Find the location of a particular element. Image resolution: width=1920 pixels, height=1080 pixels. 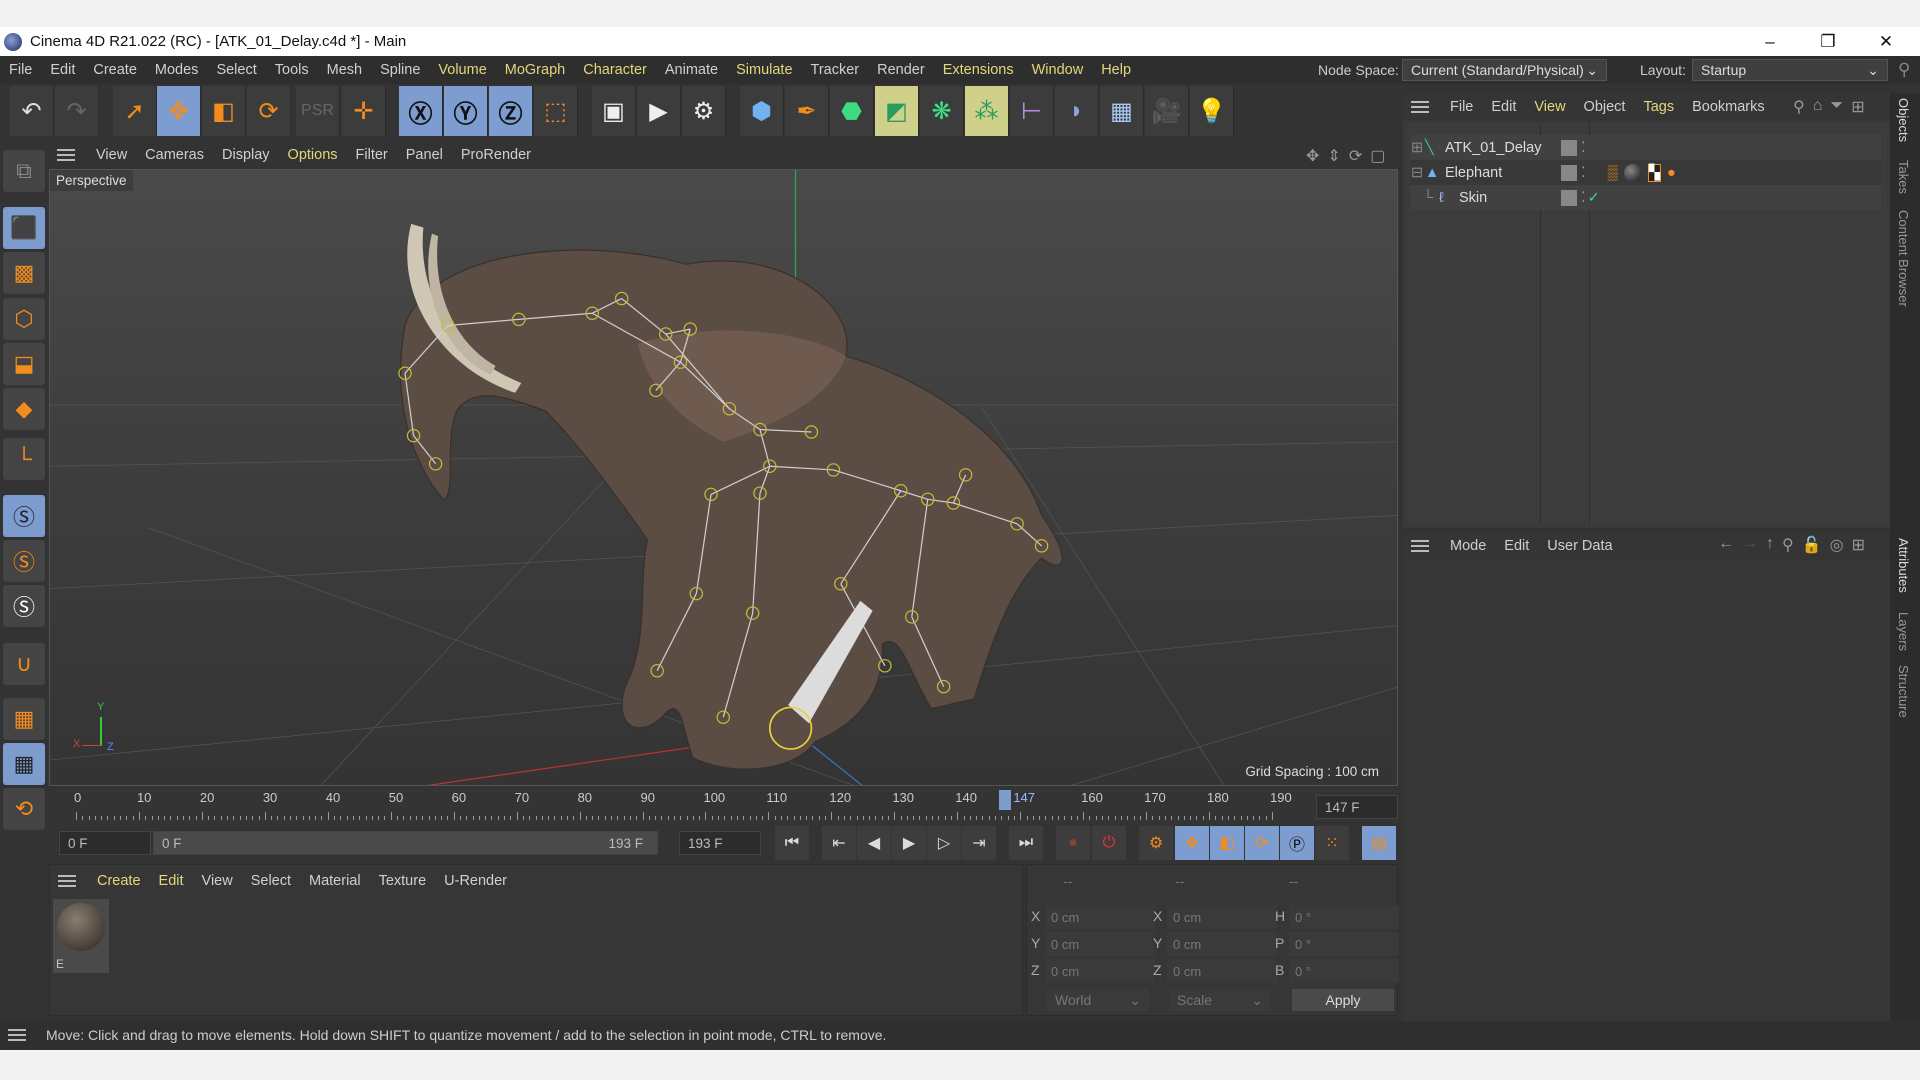

start-frame-field: 0 F is located at coordinates (105, 843).